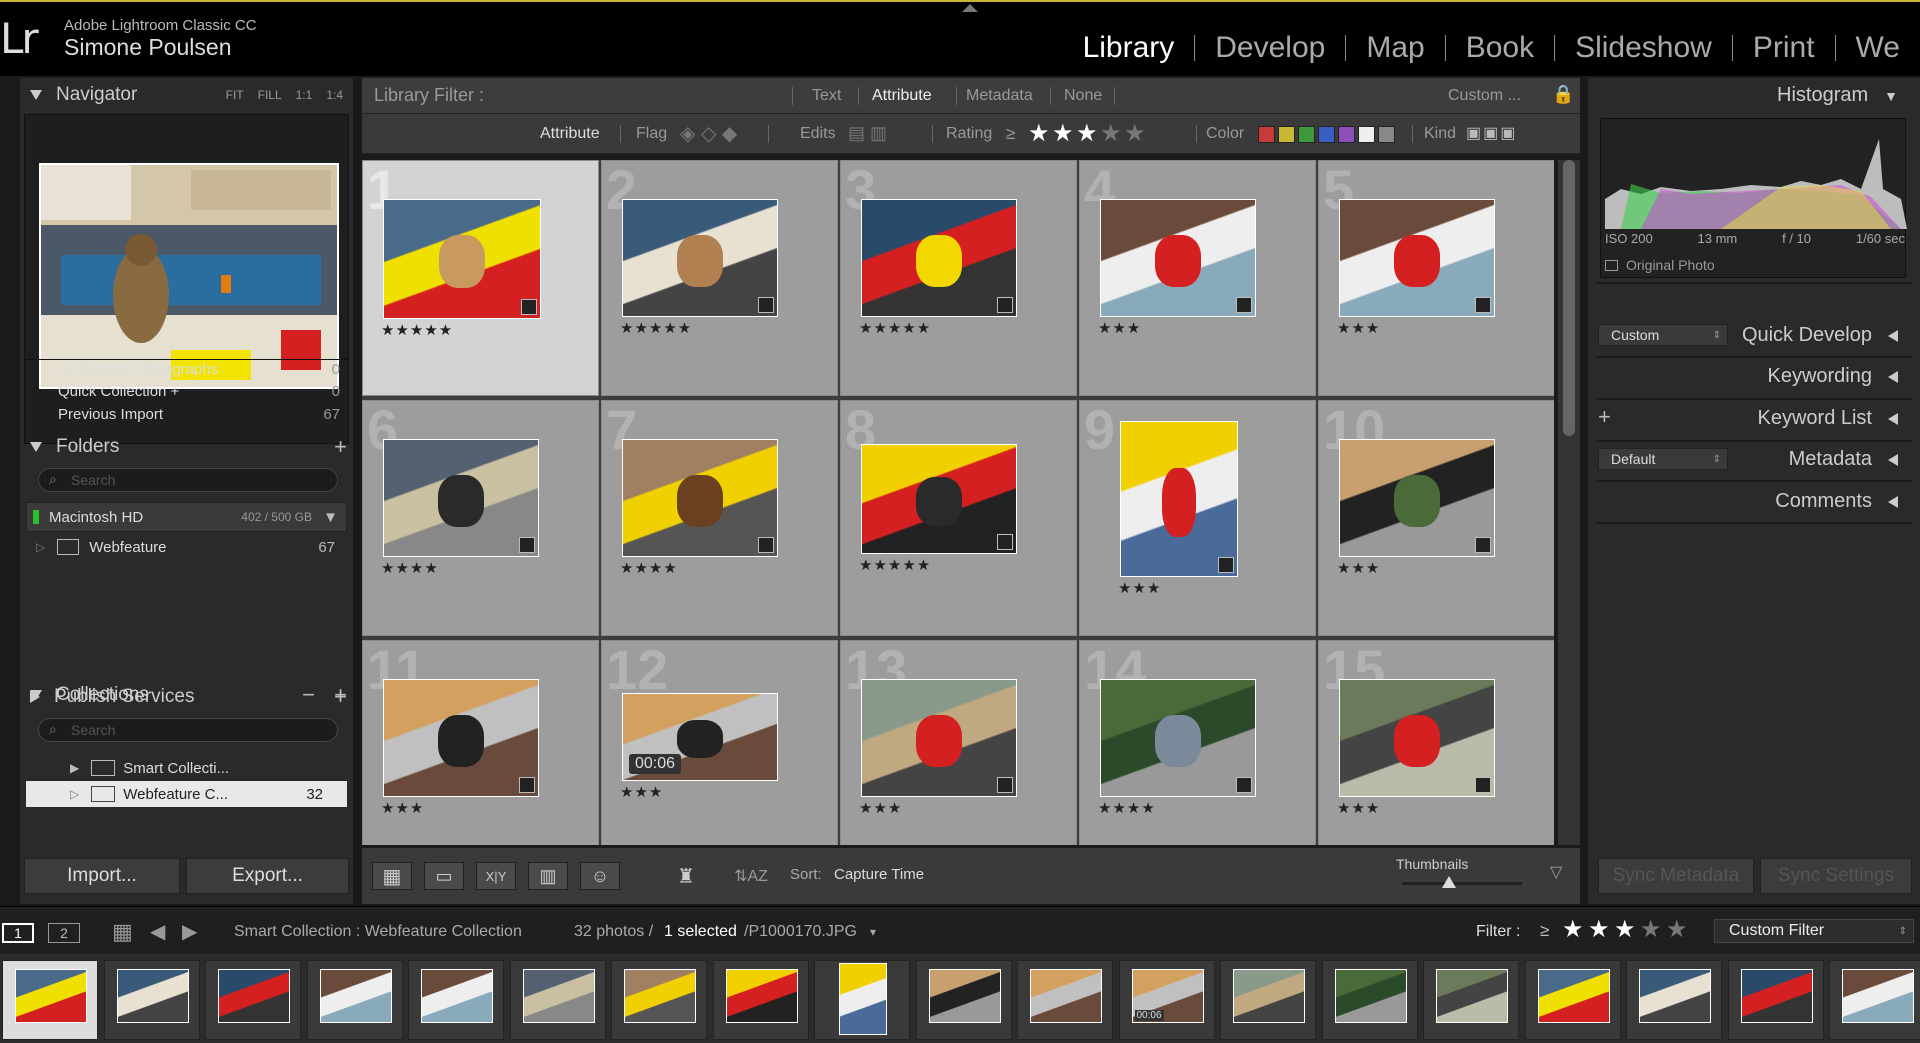 The height and width of the screenshot is (1043, 1920). I want to click on previous-import-row: Previous Import 67, so click(203, 414).